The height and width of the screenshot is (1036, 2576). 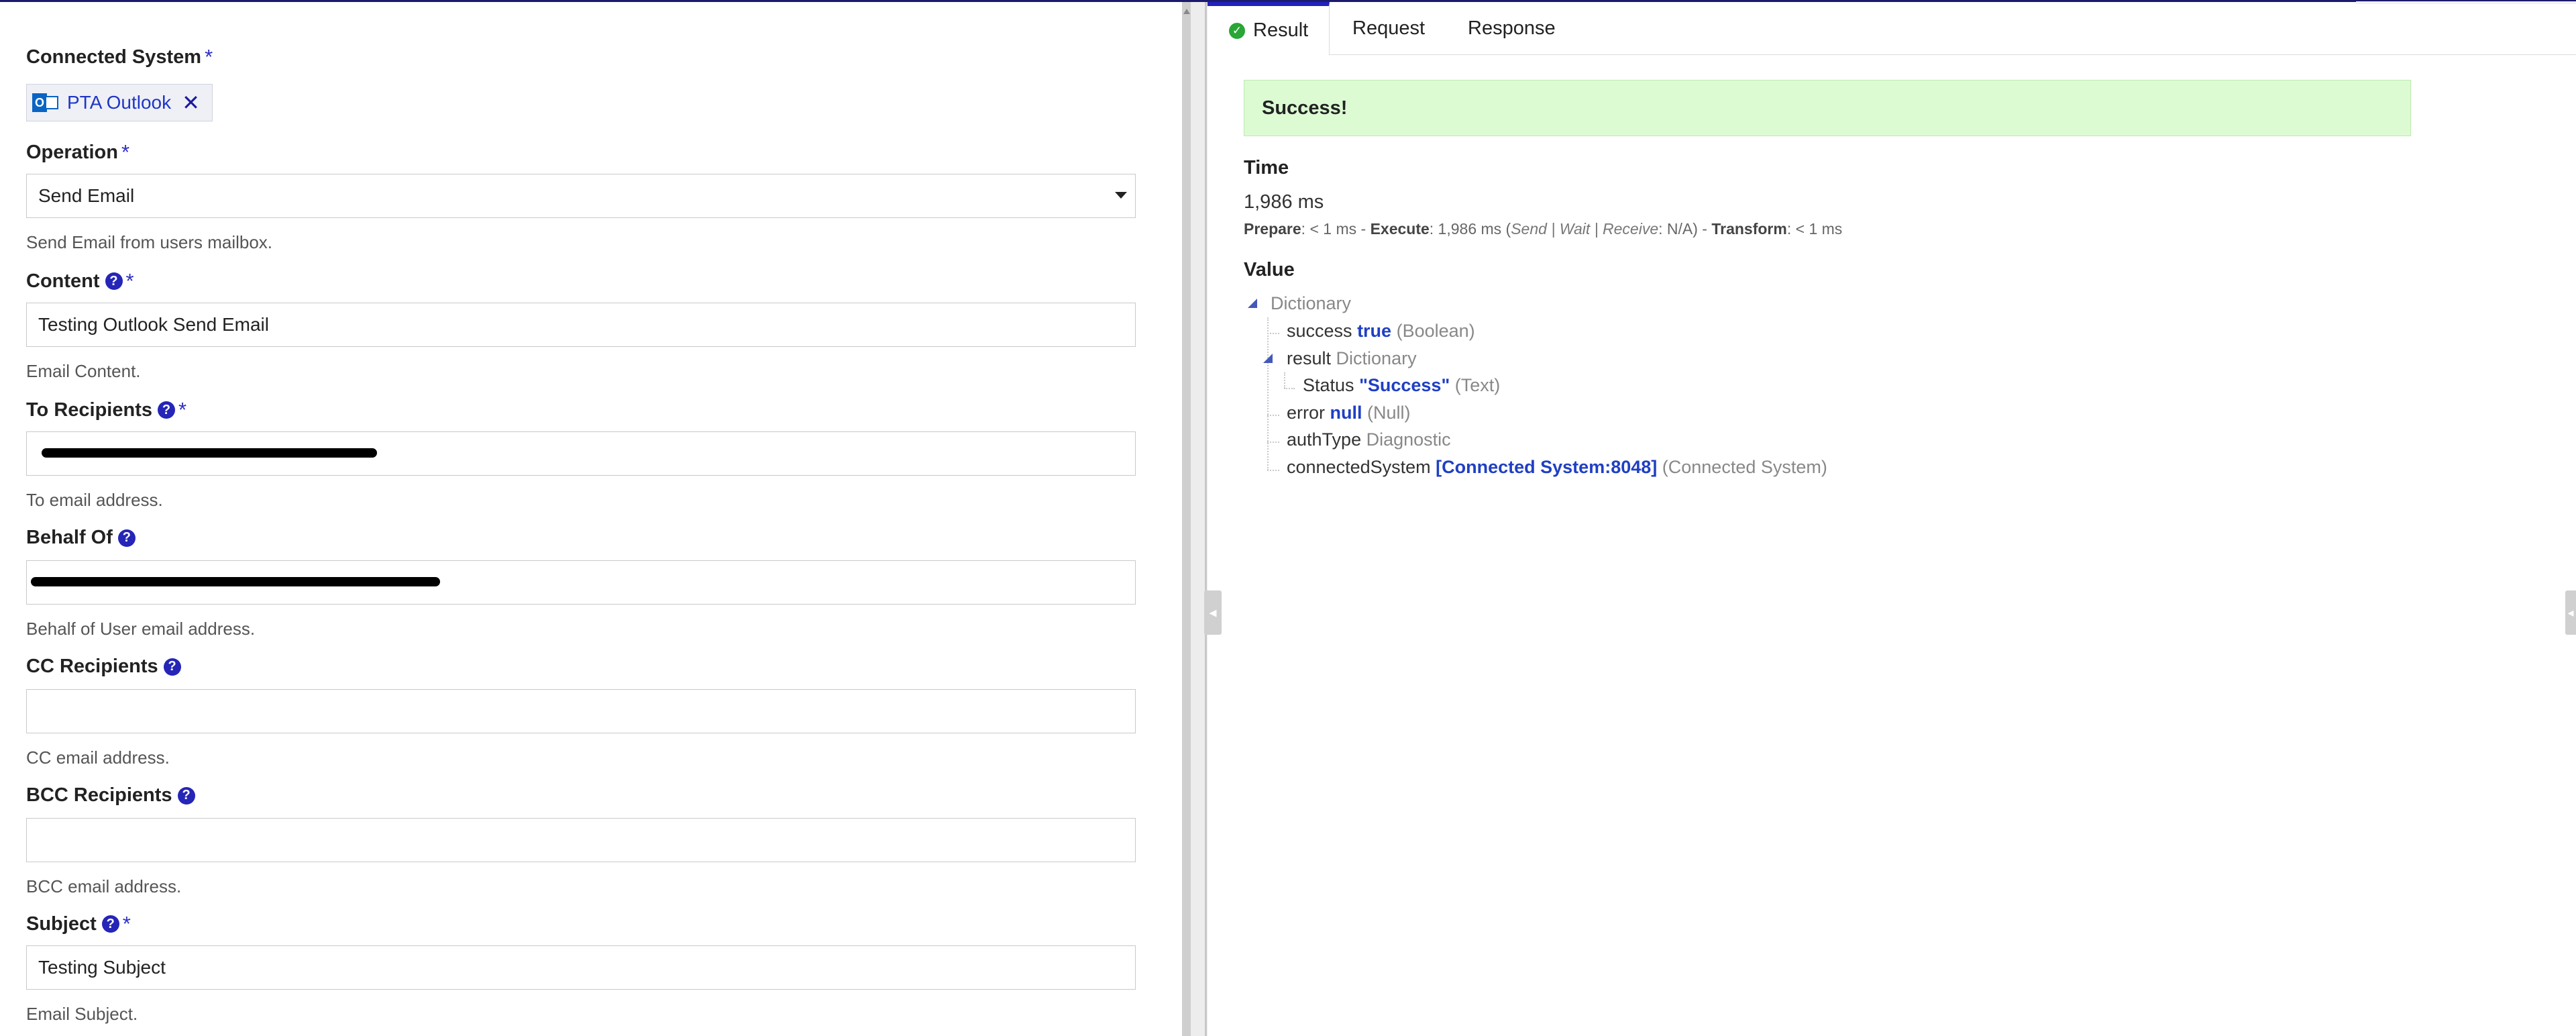 What do you see at coordinates (69, 537) in the screenshot?
I see `behalf-of-label-text: Behalf Of` at bounding box center [69, 537].